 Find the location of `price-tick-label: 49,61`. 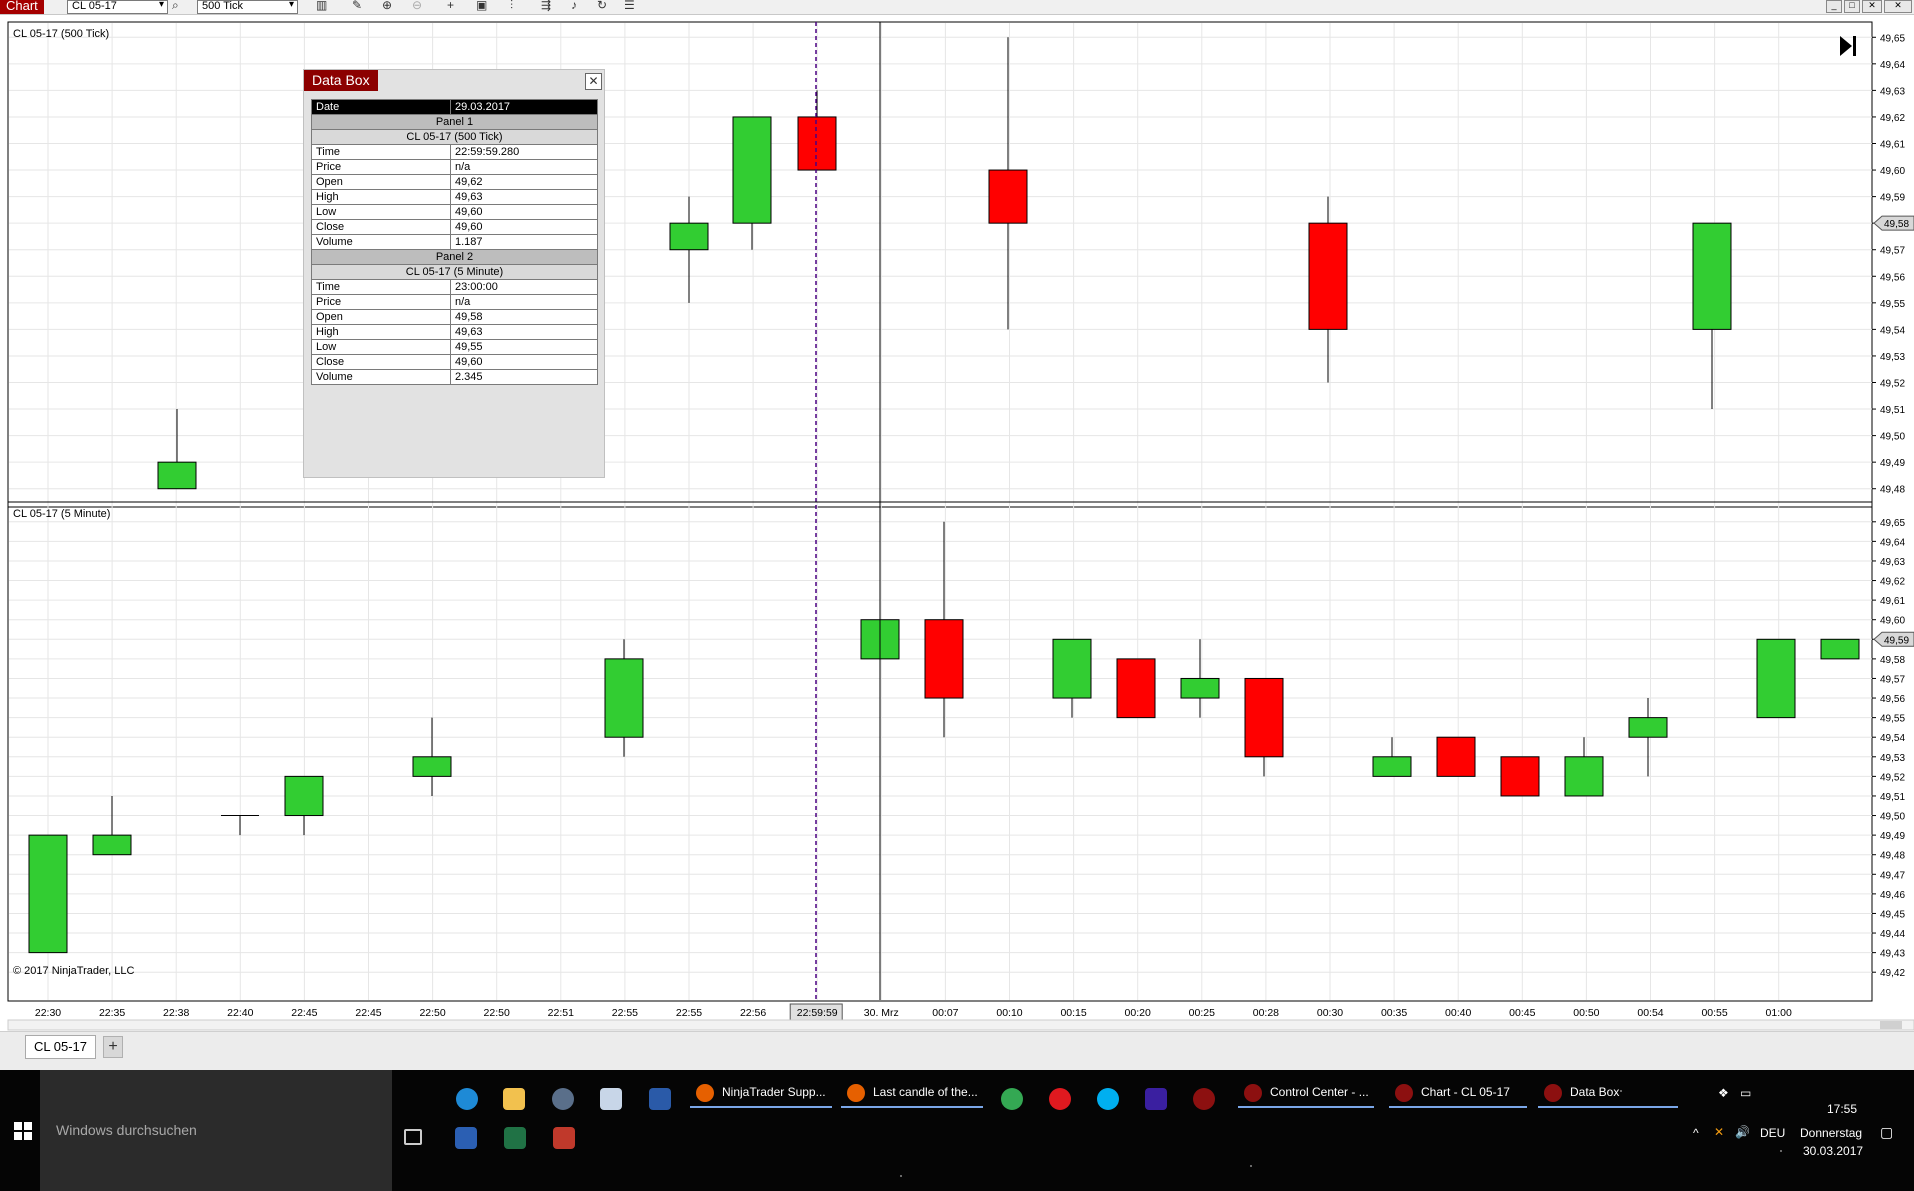

price-tick-label: 49,61 is located at coordinates (1892, 145).